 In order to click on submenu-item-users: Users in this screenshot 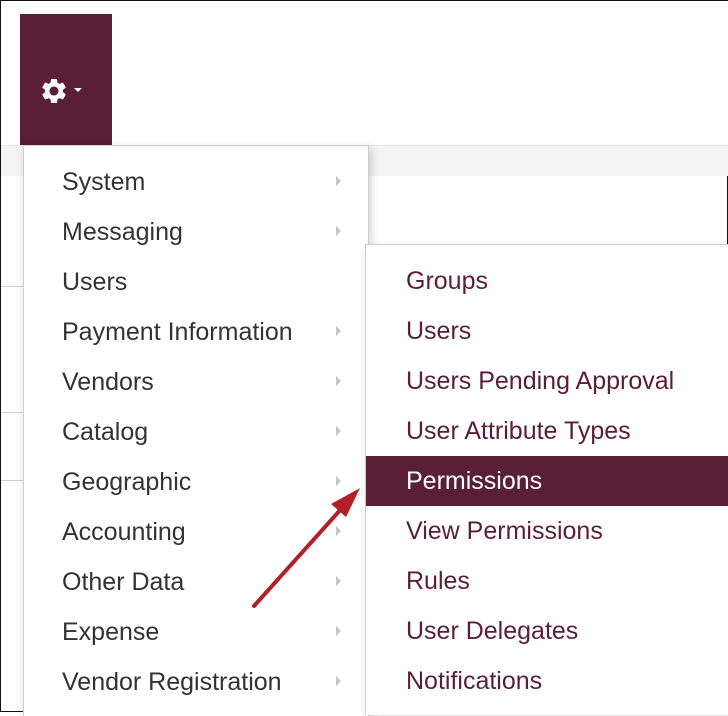, I will do `click(547, 331)`.